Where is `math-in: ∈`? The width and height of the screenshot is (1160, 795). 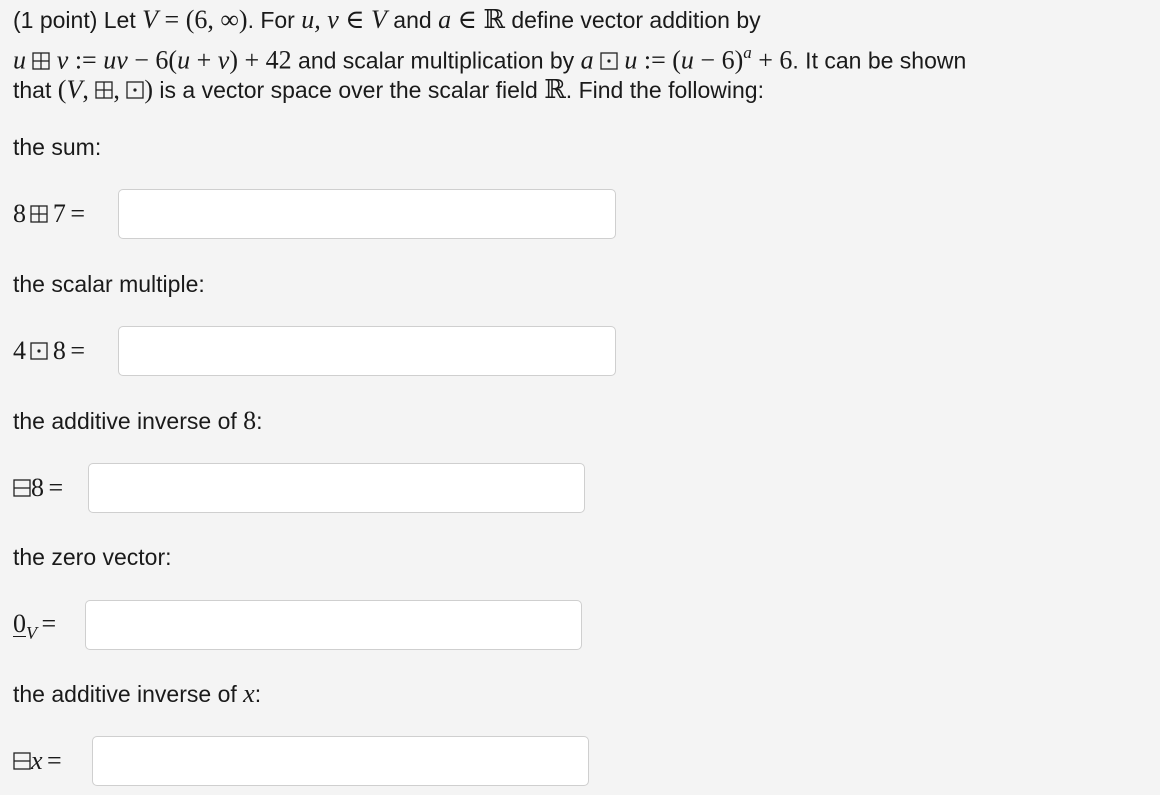 math-in: ∈ is located at coordinates (355, 19).